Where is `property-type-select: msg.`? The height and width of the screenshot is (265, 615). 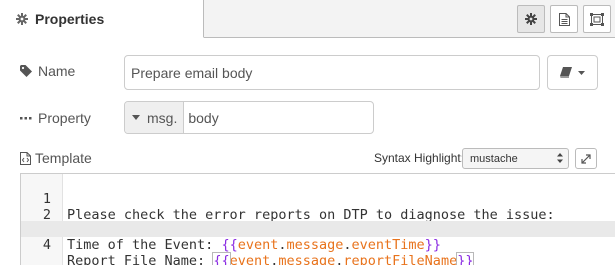
property-type-select: msg. is located at coordinates (155, 117).